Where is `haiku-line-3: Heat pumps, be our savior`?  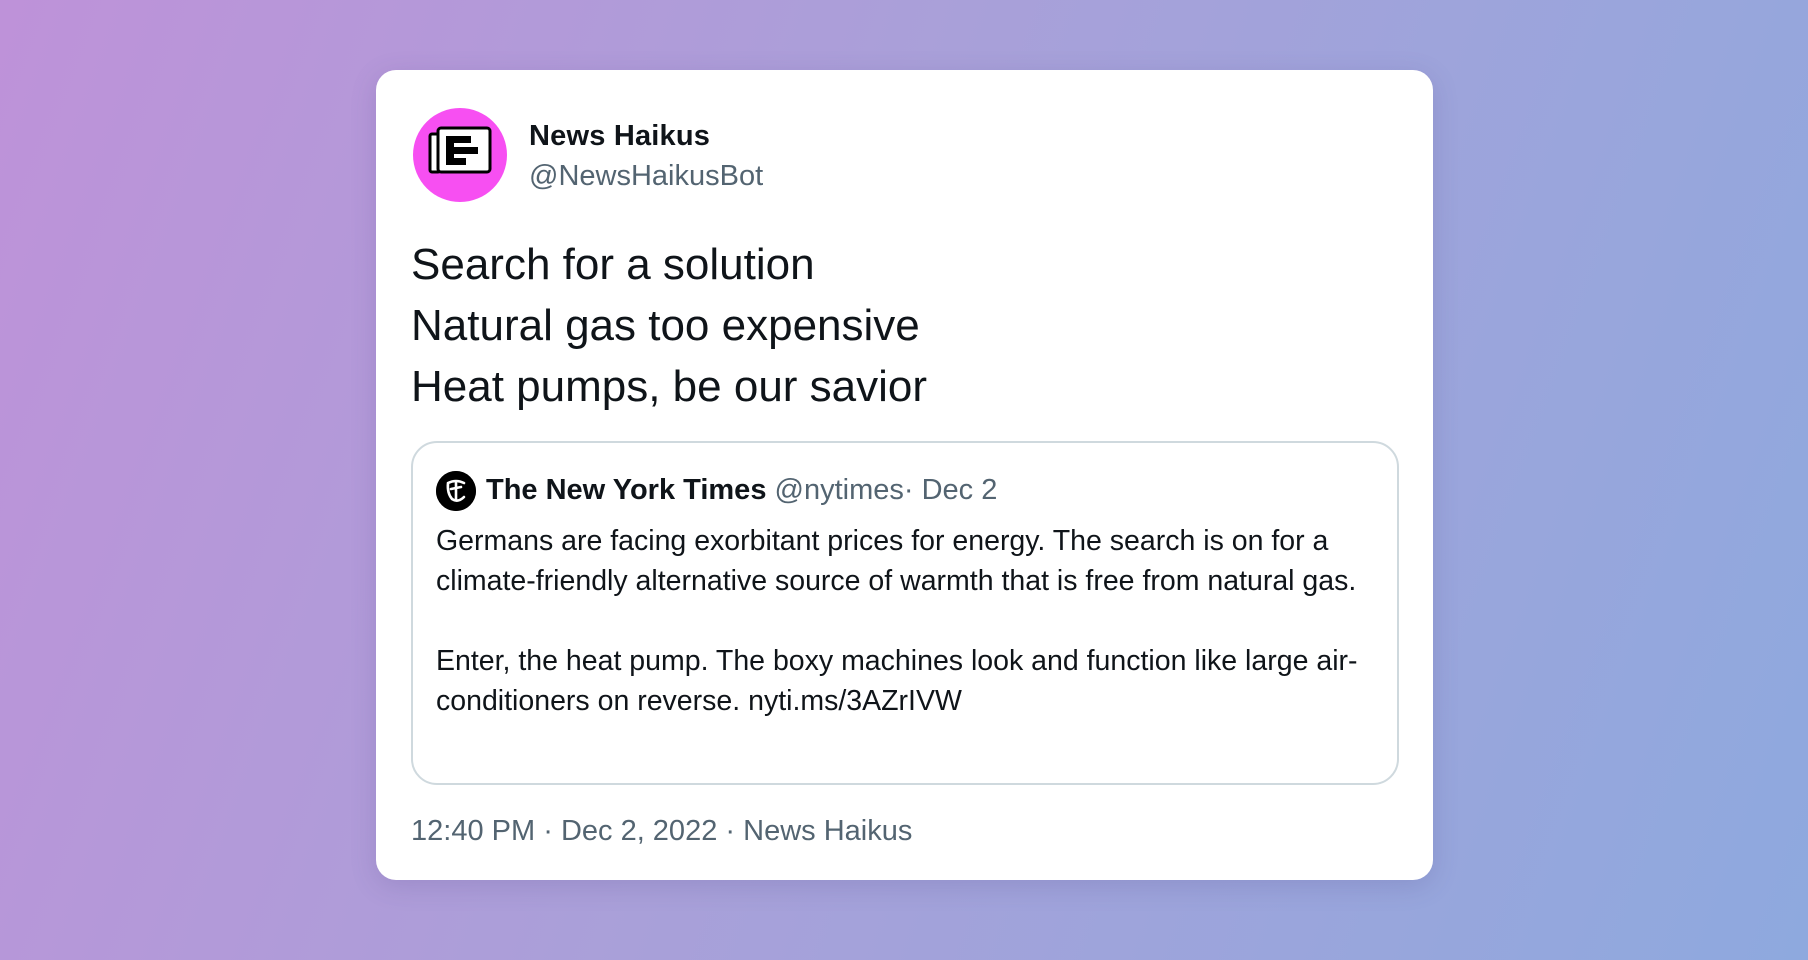
haiku-line-3: Heat pumps, be our savior is located at coordinates (669, 386).